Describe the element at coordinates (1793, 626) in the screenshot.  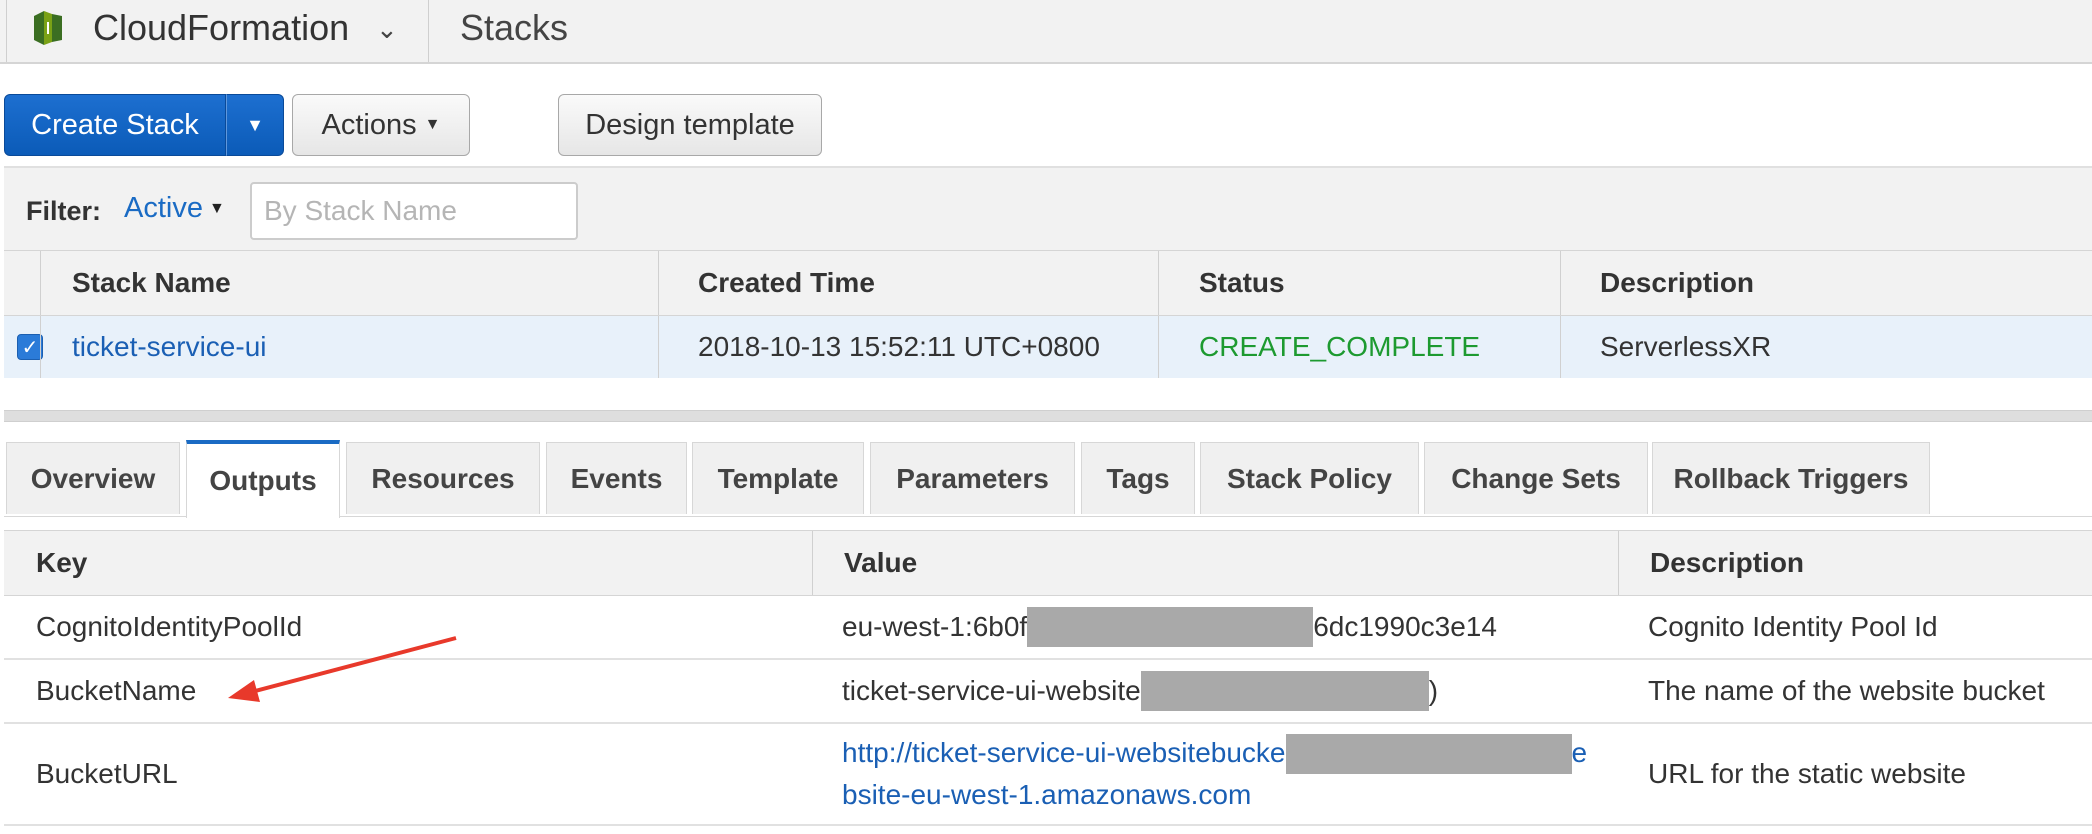
I see `output-description: Cognito Identity Pool Id` at that location.